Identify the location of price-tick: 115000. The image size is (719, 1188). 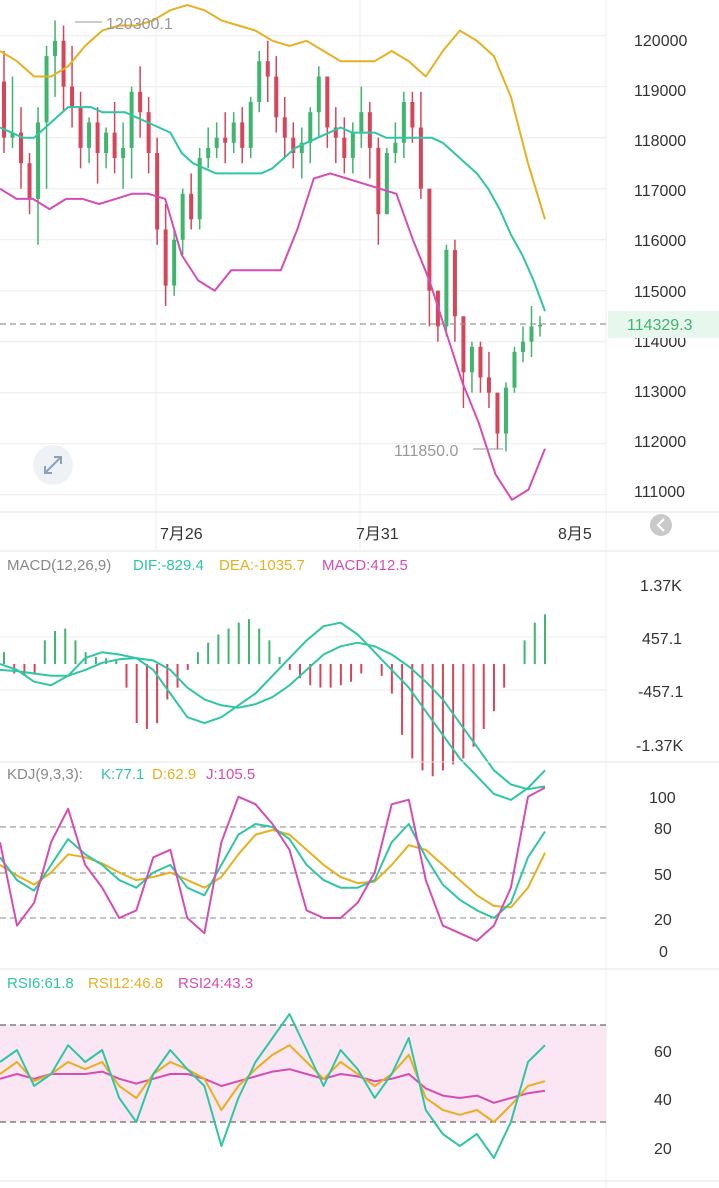
(660, 292).